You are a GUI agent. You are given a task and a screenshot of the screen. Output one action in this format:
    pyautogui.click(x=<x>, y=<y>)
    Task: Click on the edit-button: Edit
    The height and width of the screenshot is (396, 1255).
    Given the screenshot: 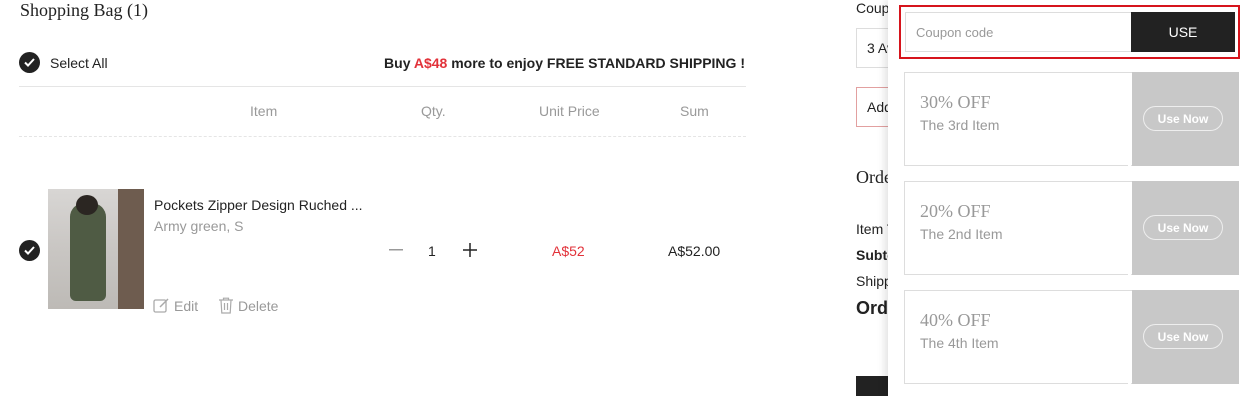 What is the action you would take?
    pyautogui.click(x=175, y=305)
    